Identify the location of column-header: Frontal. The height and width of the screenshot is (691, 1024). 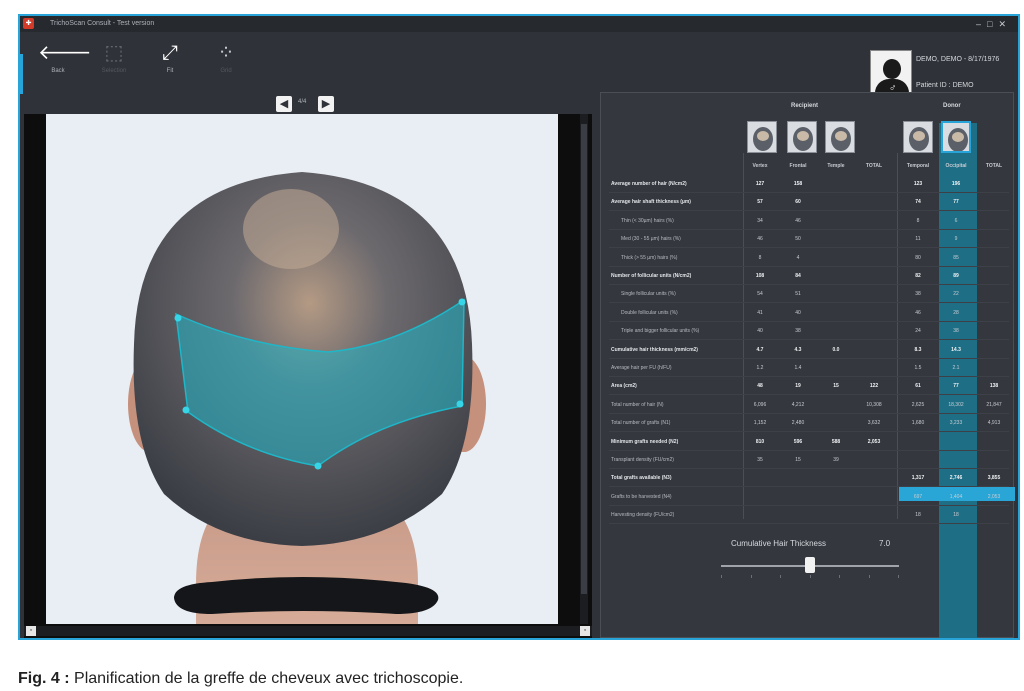
(798, 166).